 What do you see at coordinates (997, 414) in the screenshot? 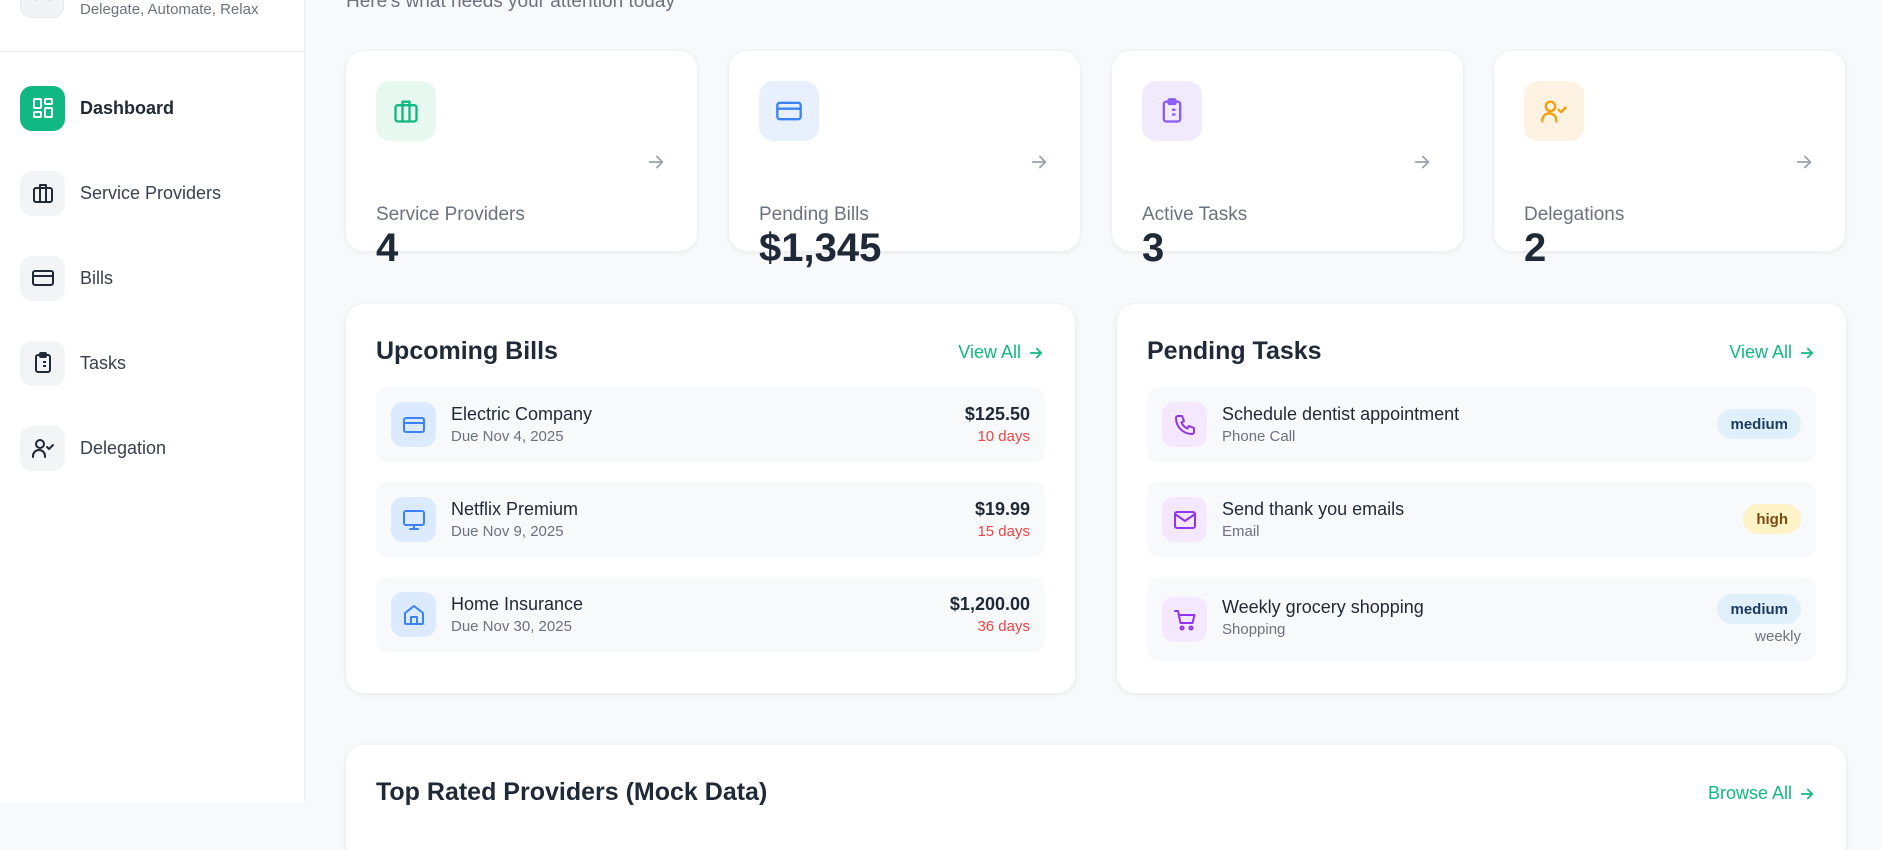
I see `bill-amount: $125.50` at bounding box center [997, 414].